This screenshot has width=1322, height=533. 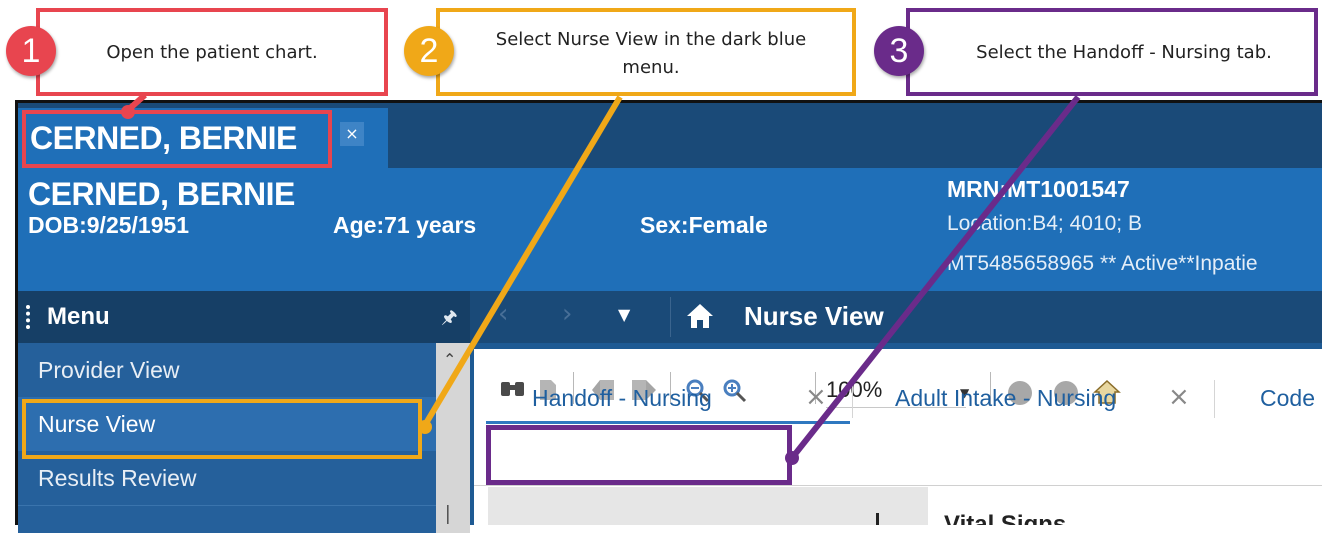 I want to click on callout-3-text: Select the Handoff - Nursing tab., so click(x=1124, y=52).